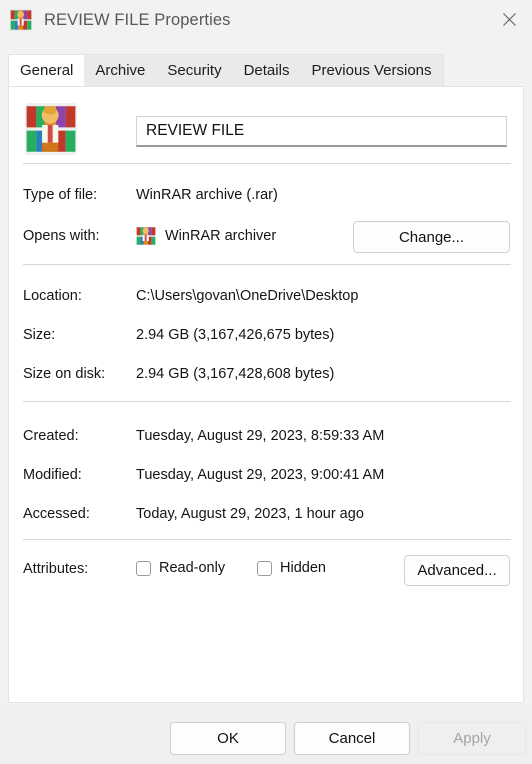 The image size is (532, 764). I want to click on label-size-on-disk: Size on disk:, so click(64, 374).